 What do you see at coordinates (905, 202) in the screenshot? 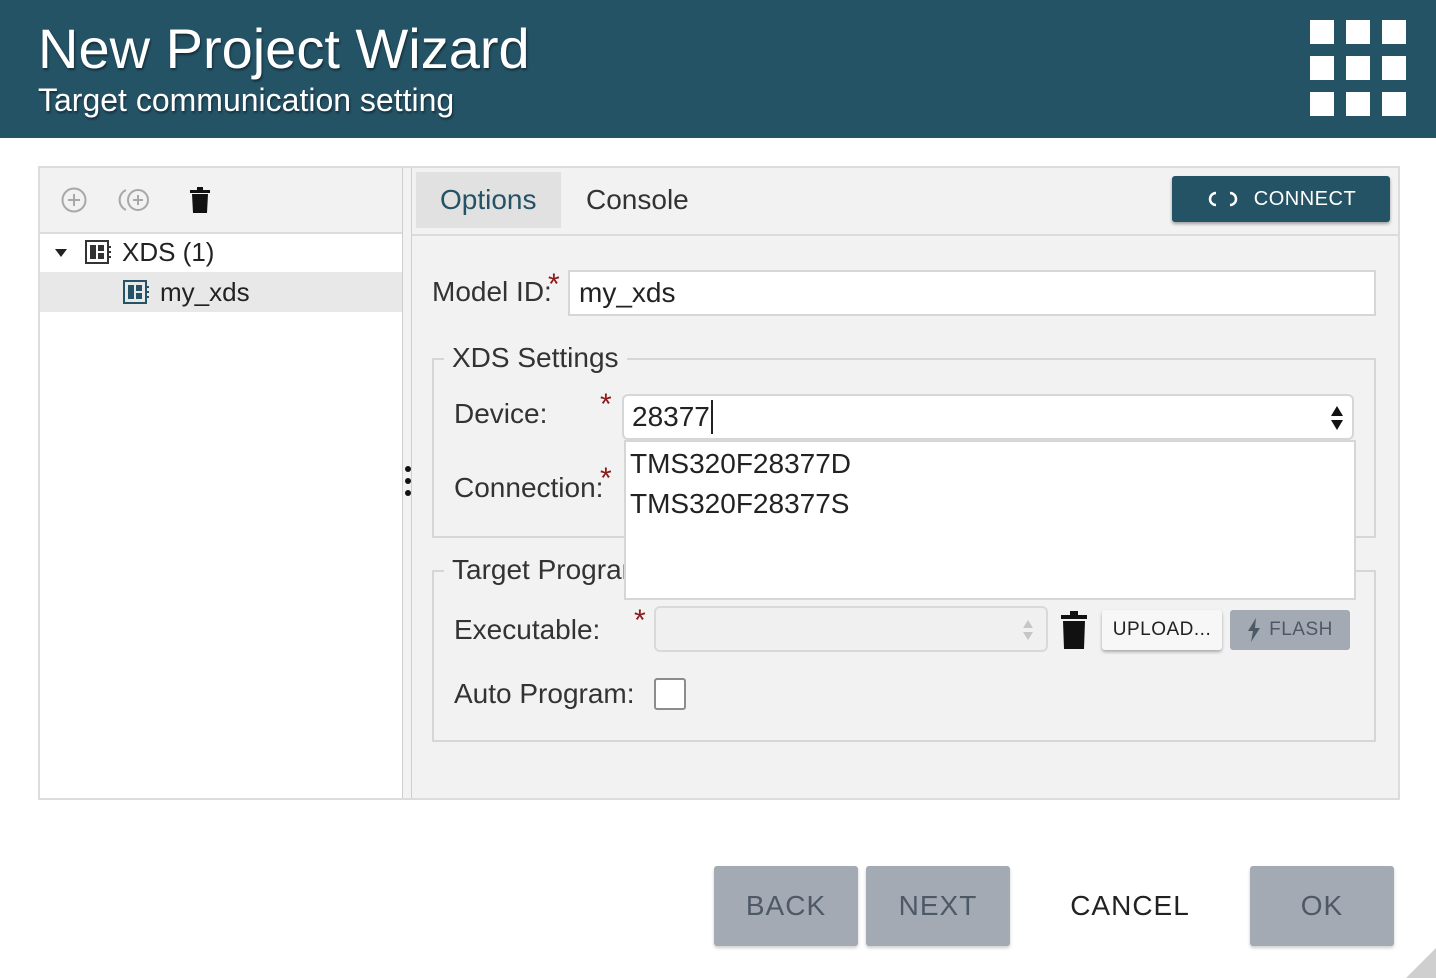
I see `tab-bar: Options Console CONNECT` at bounding box center [905, 202].